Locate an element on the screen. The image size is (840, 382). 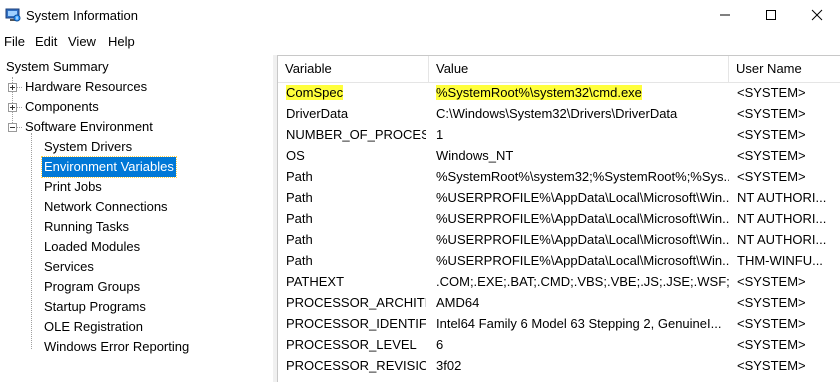
tree-item-system-summary: System Summary is located at coordinates (57, 67).